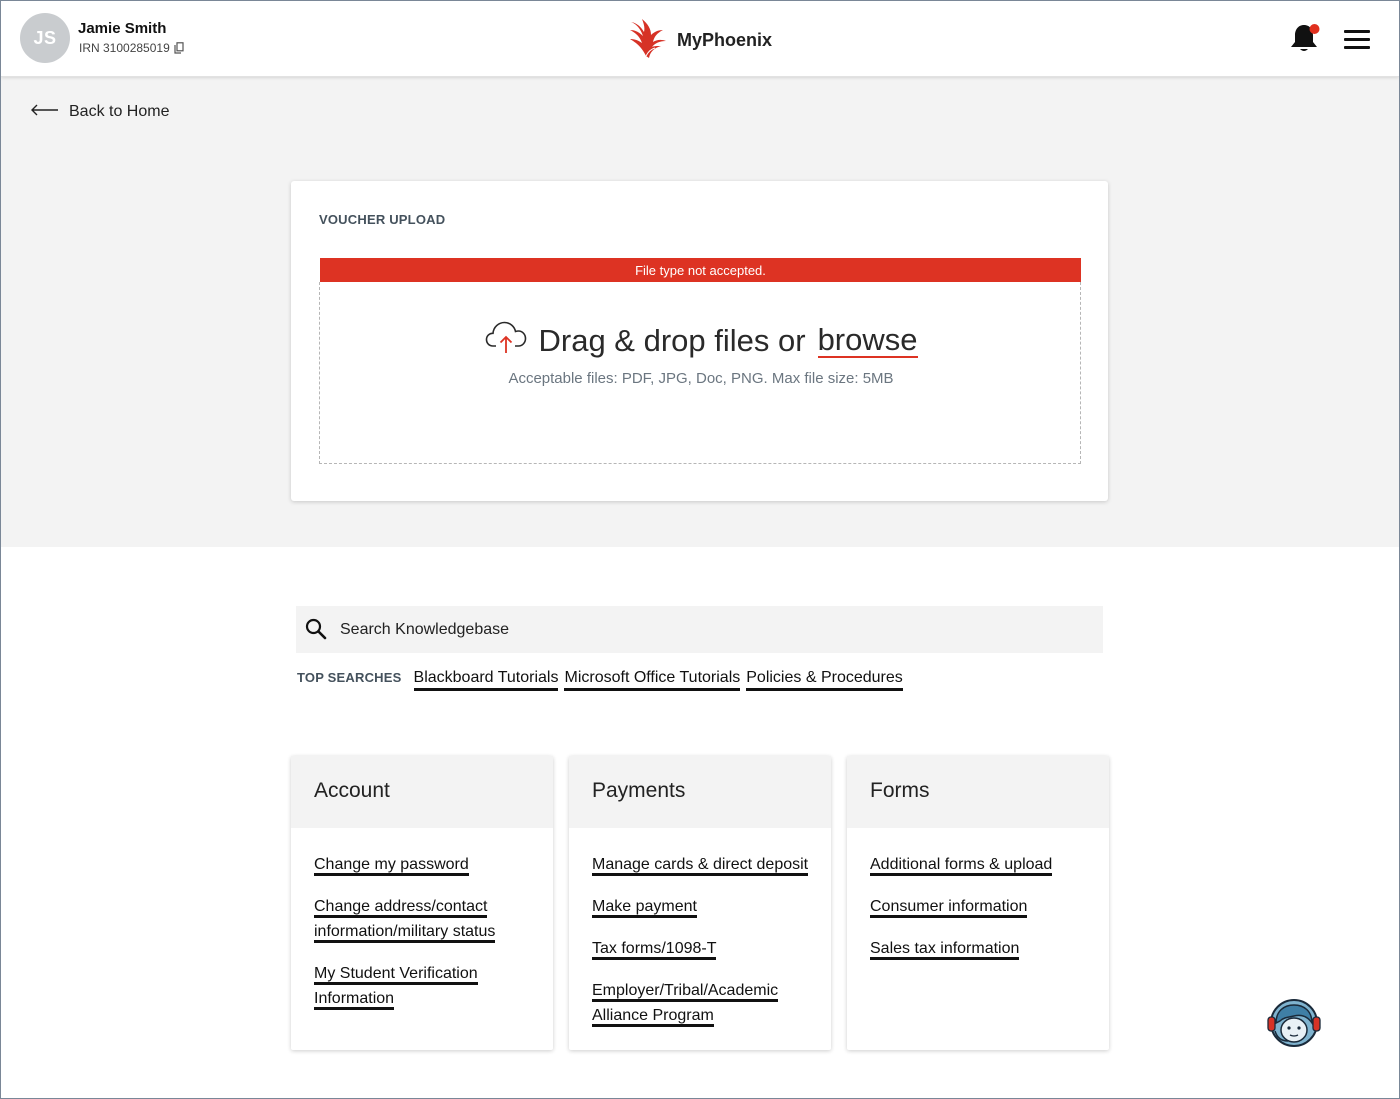 The width and height of the screenshot is (1400, 1099). Describe the element at coordinates (685, 1003) in the screenshot. I see `employer-tribal-link: Employer/Tribal/Academic Alliance Program` at that location.